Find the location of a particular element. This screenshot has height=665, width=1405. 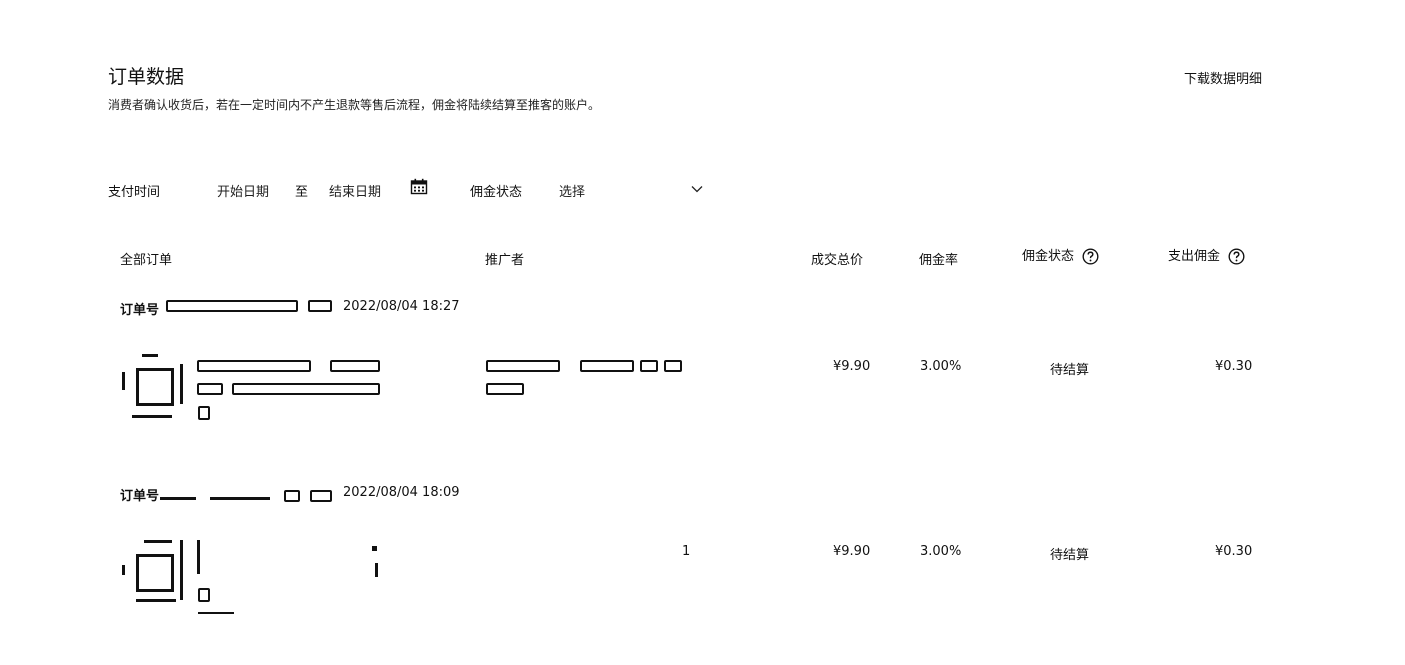

download-details-link: 下载数据明细 is located at coordinates (1223, 77).